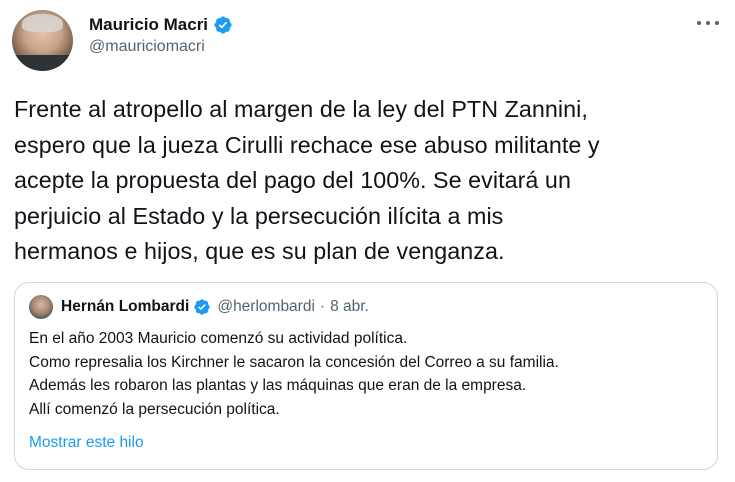 The height and width of the screenshot is (482, 735). I want to click on quoted-tweet-header: Hernán Lombardi @herlombardi · 8 abr., so click(215, 307).